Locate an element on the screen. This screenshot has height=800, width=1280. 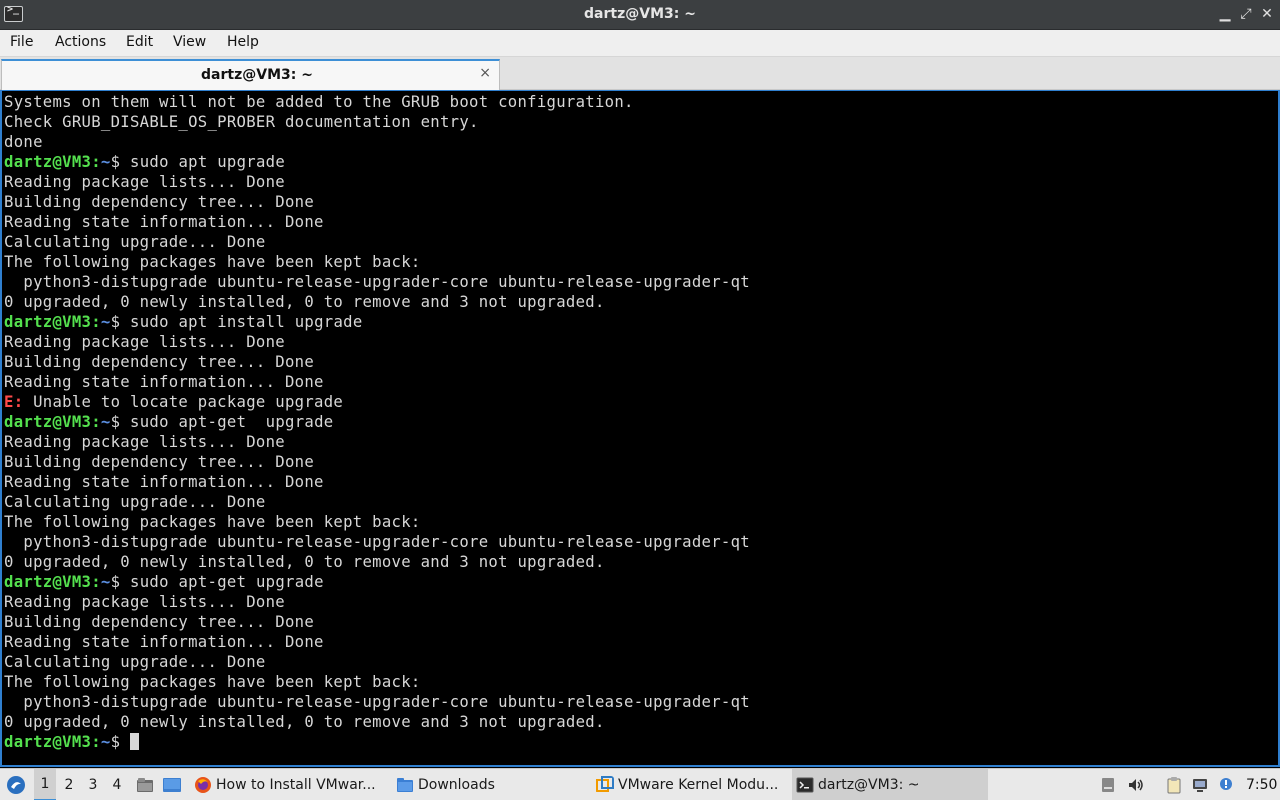
volume-icon is located at coordinates (1136, 784).